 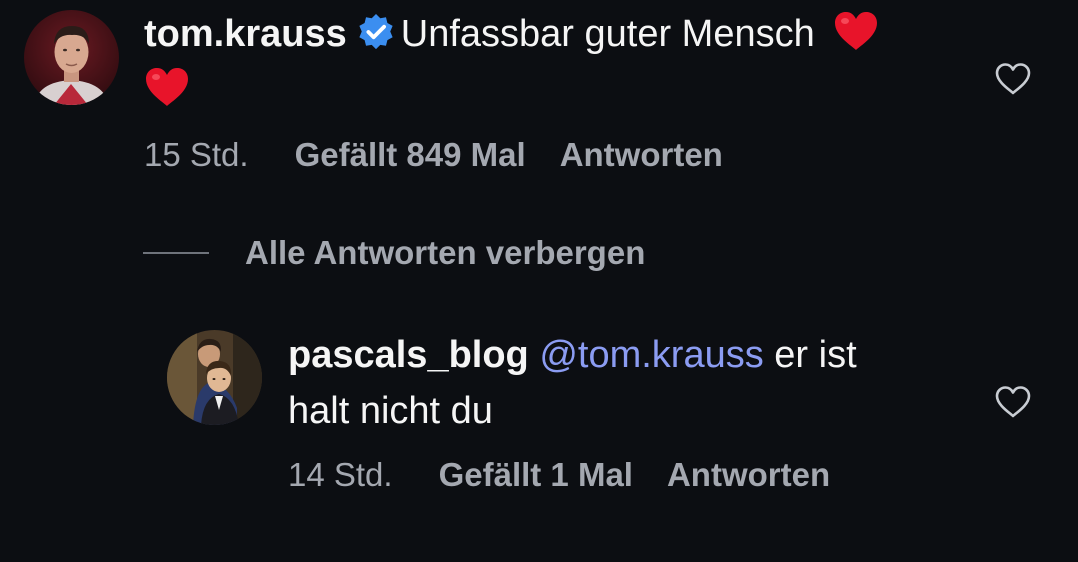 I want to click on comment-text: Unfassbar guter Mensch, so click(x=607, y=34).